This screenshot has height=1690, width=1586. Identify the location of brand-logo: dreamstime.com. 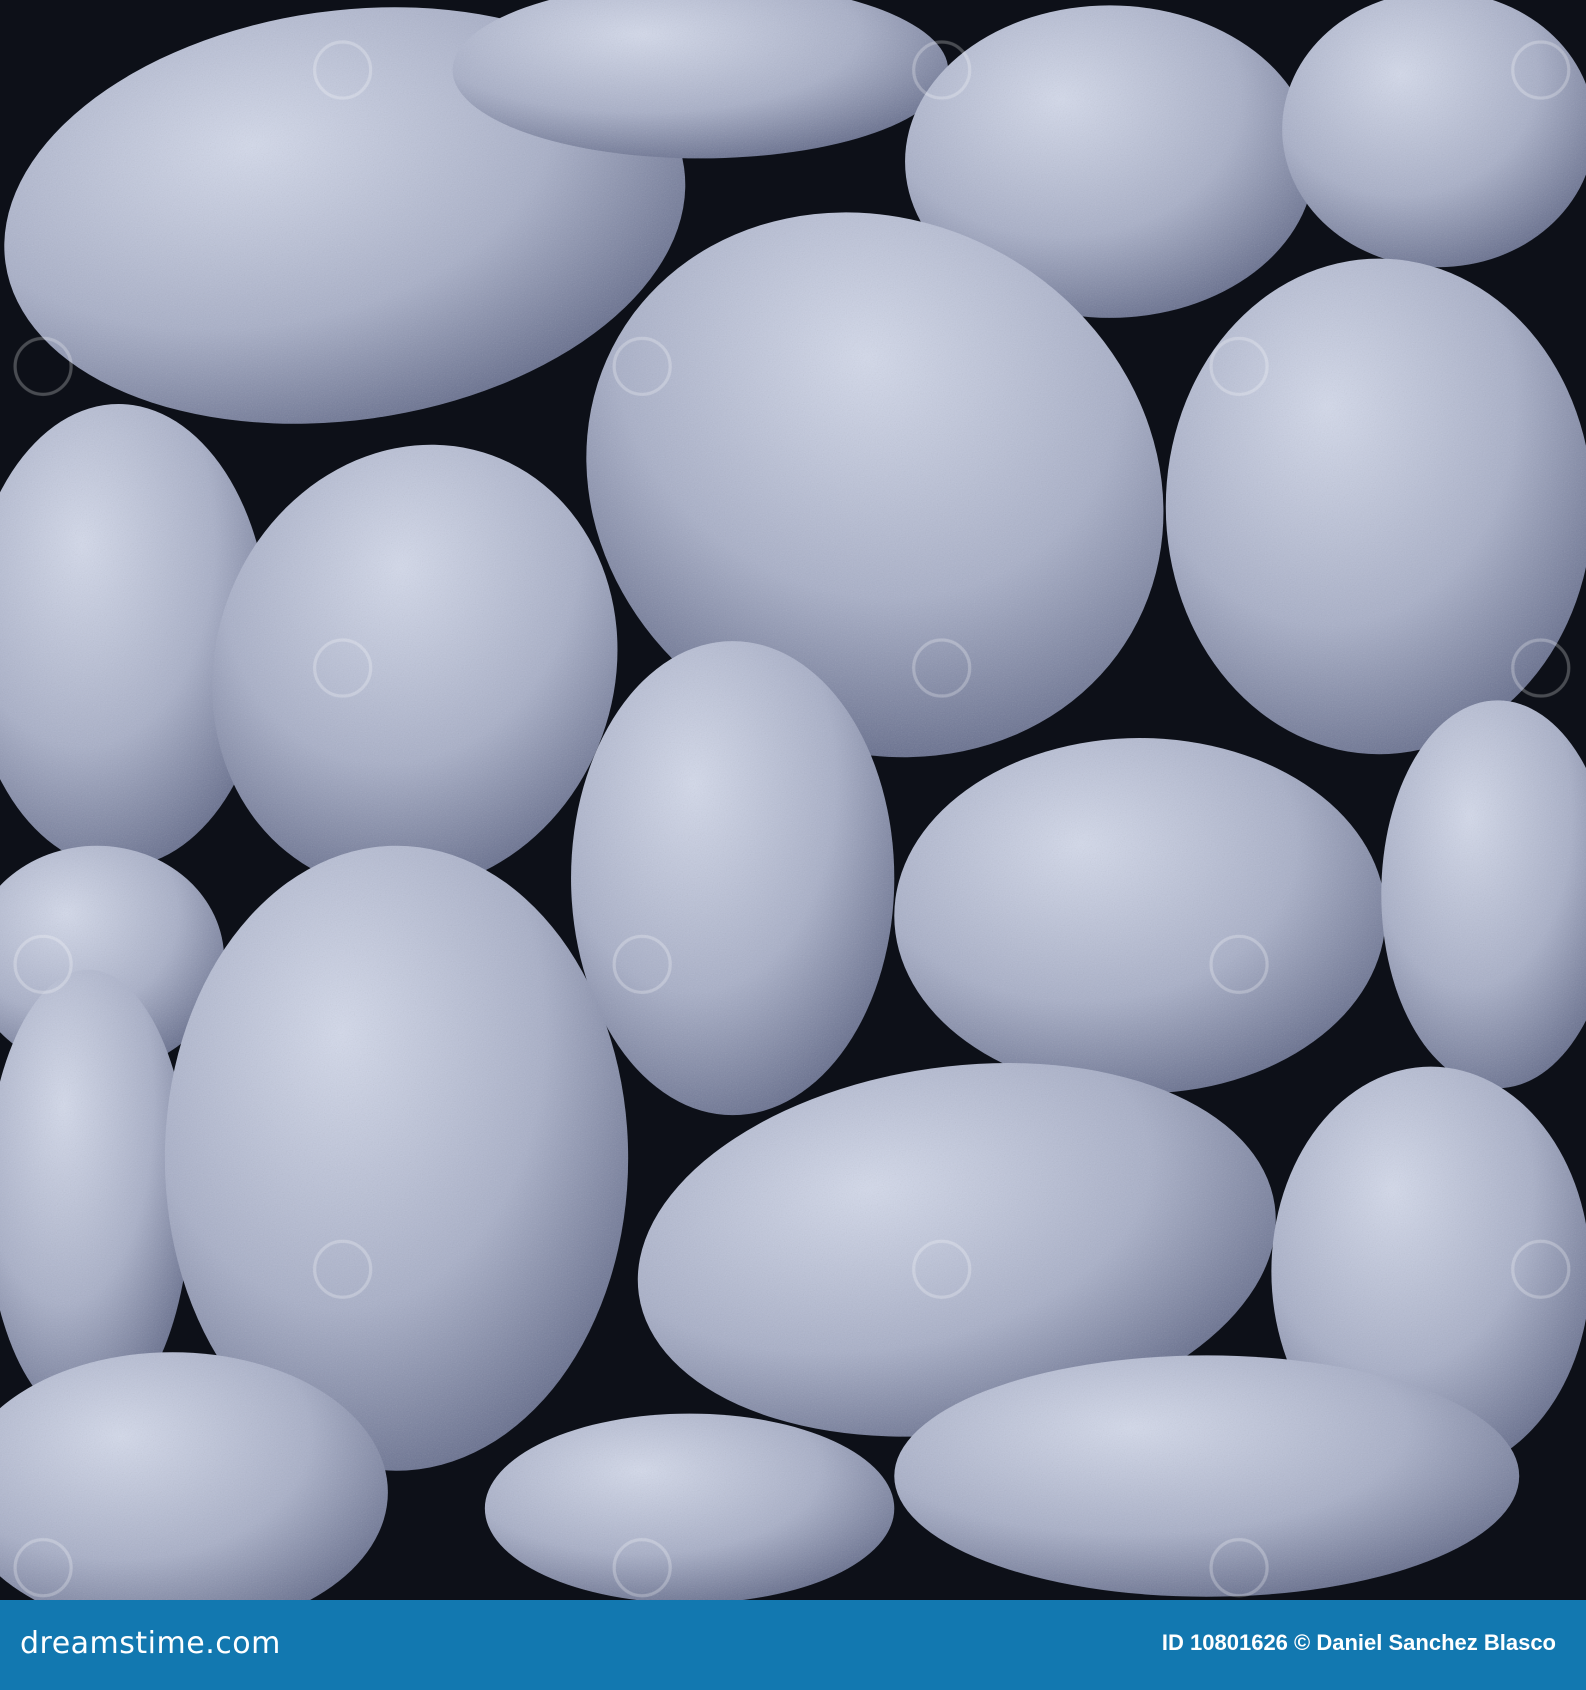
(150, 1643).